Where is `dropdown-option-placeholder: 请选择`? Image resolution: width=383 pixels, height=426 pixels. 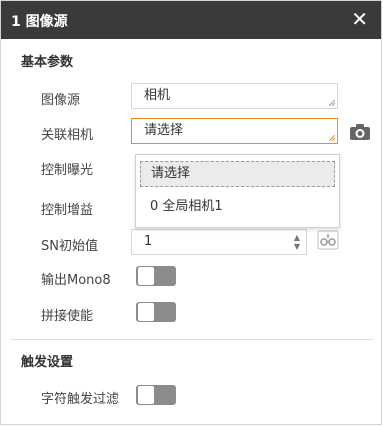
dropdown-option-placeholder: 请选择 is located at coordinates (237, 174).